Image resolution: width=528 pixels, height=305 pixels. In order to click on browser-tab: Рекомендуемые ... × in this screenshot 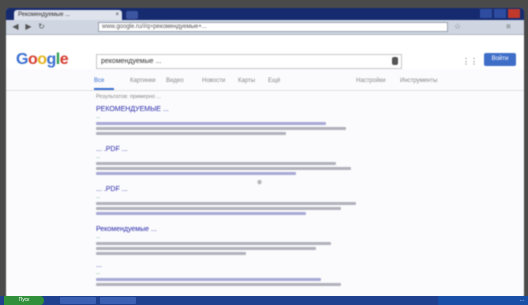, I will do `click(68, 15)`.